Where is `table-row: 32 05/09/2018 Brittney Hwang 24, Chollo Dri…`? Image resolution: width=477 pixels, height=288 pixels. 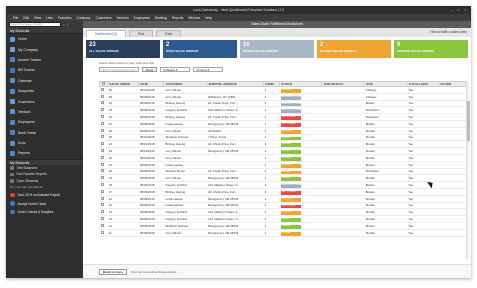
table-row: 32 05/09/2018 Brittney Hwang 24, Chollo Dri… is located at coordinates (283, 117).